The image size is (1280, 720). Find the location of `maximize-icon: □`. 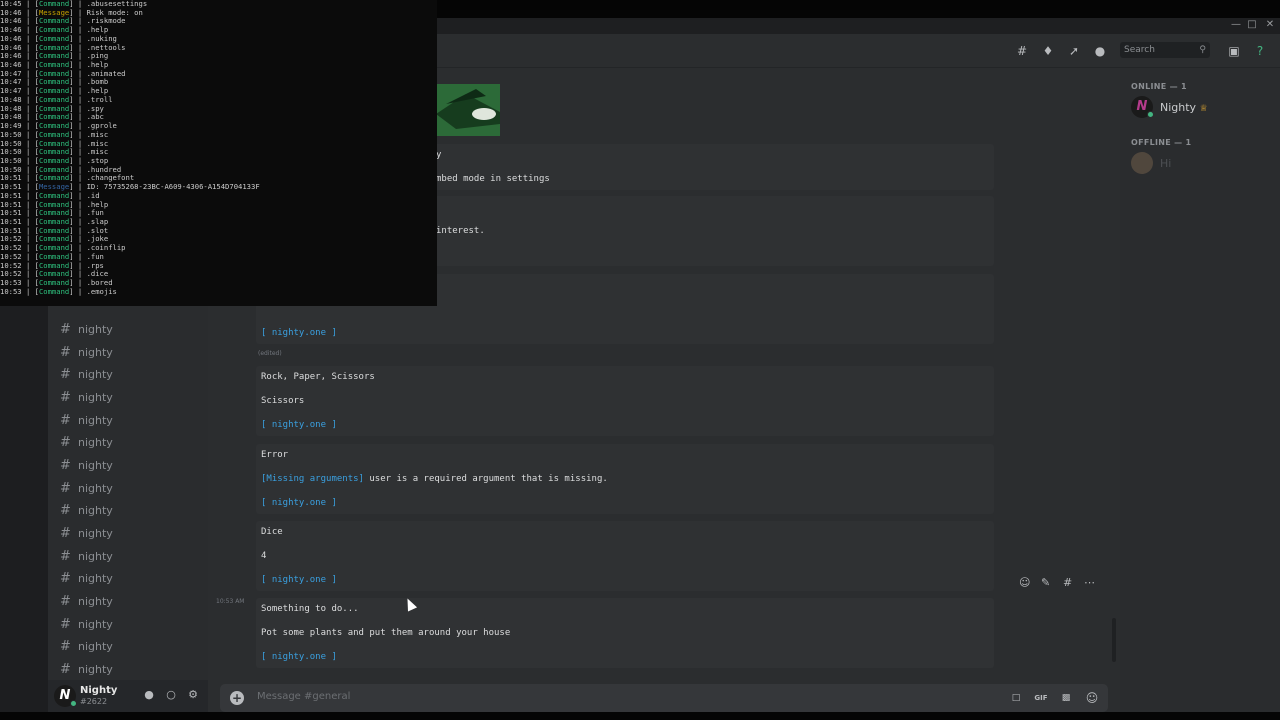

maximize-icon: □ is located at coordinates (1252, 24).